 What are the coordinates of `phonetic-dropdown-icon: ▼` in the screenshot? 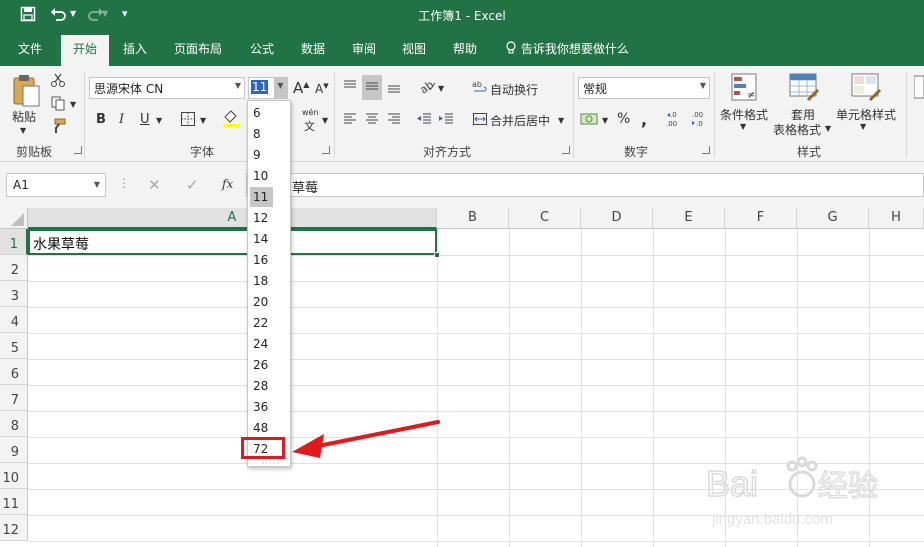 It's located at (325, 120).